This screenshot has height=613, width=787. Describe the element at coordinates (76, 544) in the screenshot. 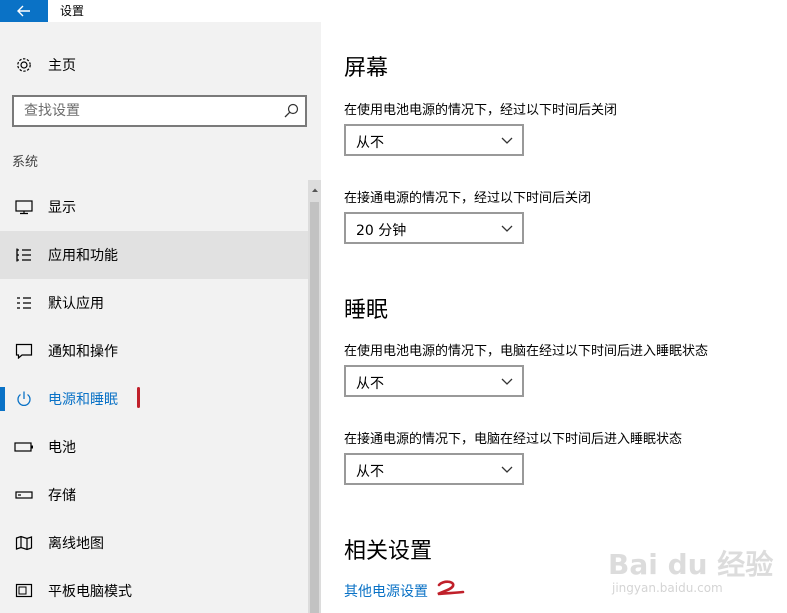

I see `sidebar-item-label: 离线地图` at that location.